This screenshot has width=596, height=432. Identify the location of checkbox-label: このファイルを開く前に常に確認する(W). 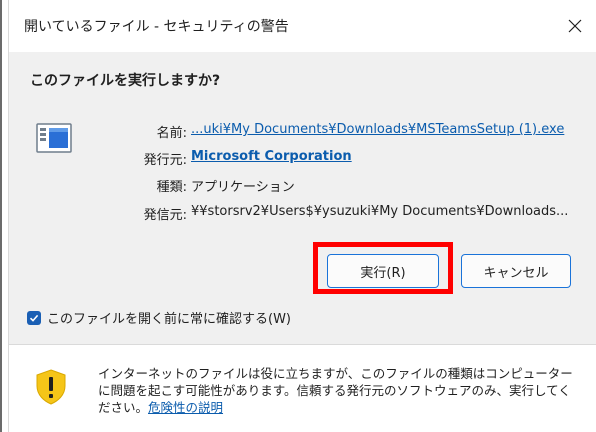
(169, 319).